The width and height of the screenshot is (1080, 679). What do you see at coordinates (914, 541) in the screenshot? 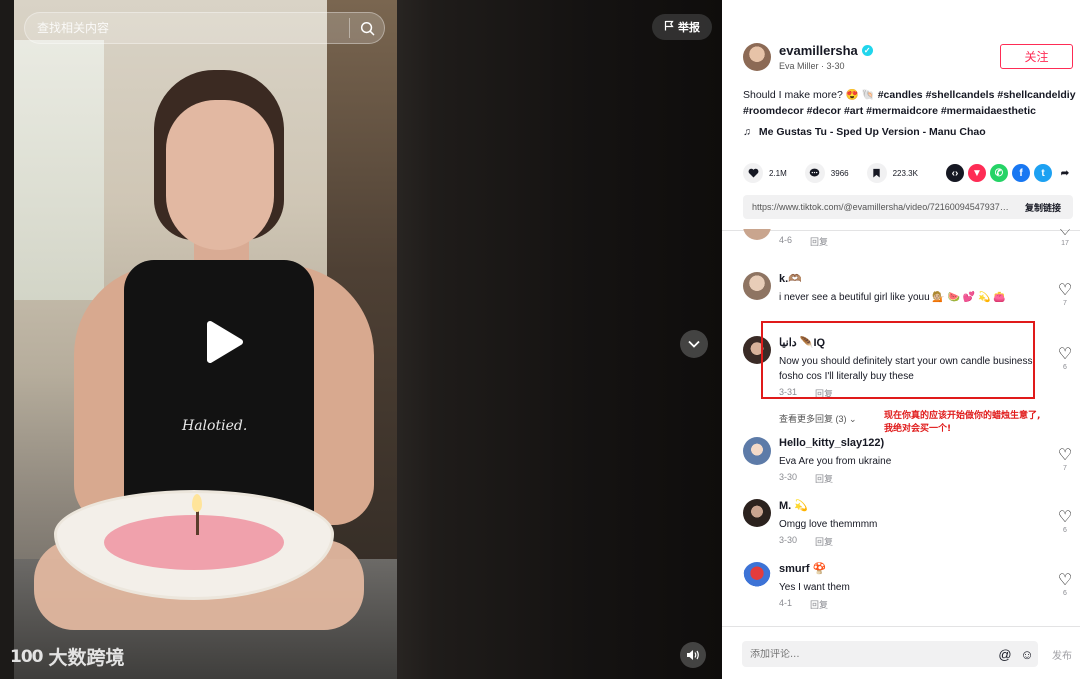
I see `comment-meta: 3-30 回复` at bounding box center [914, 541].